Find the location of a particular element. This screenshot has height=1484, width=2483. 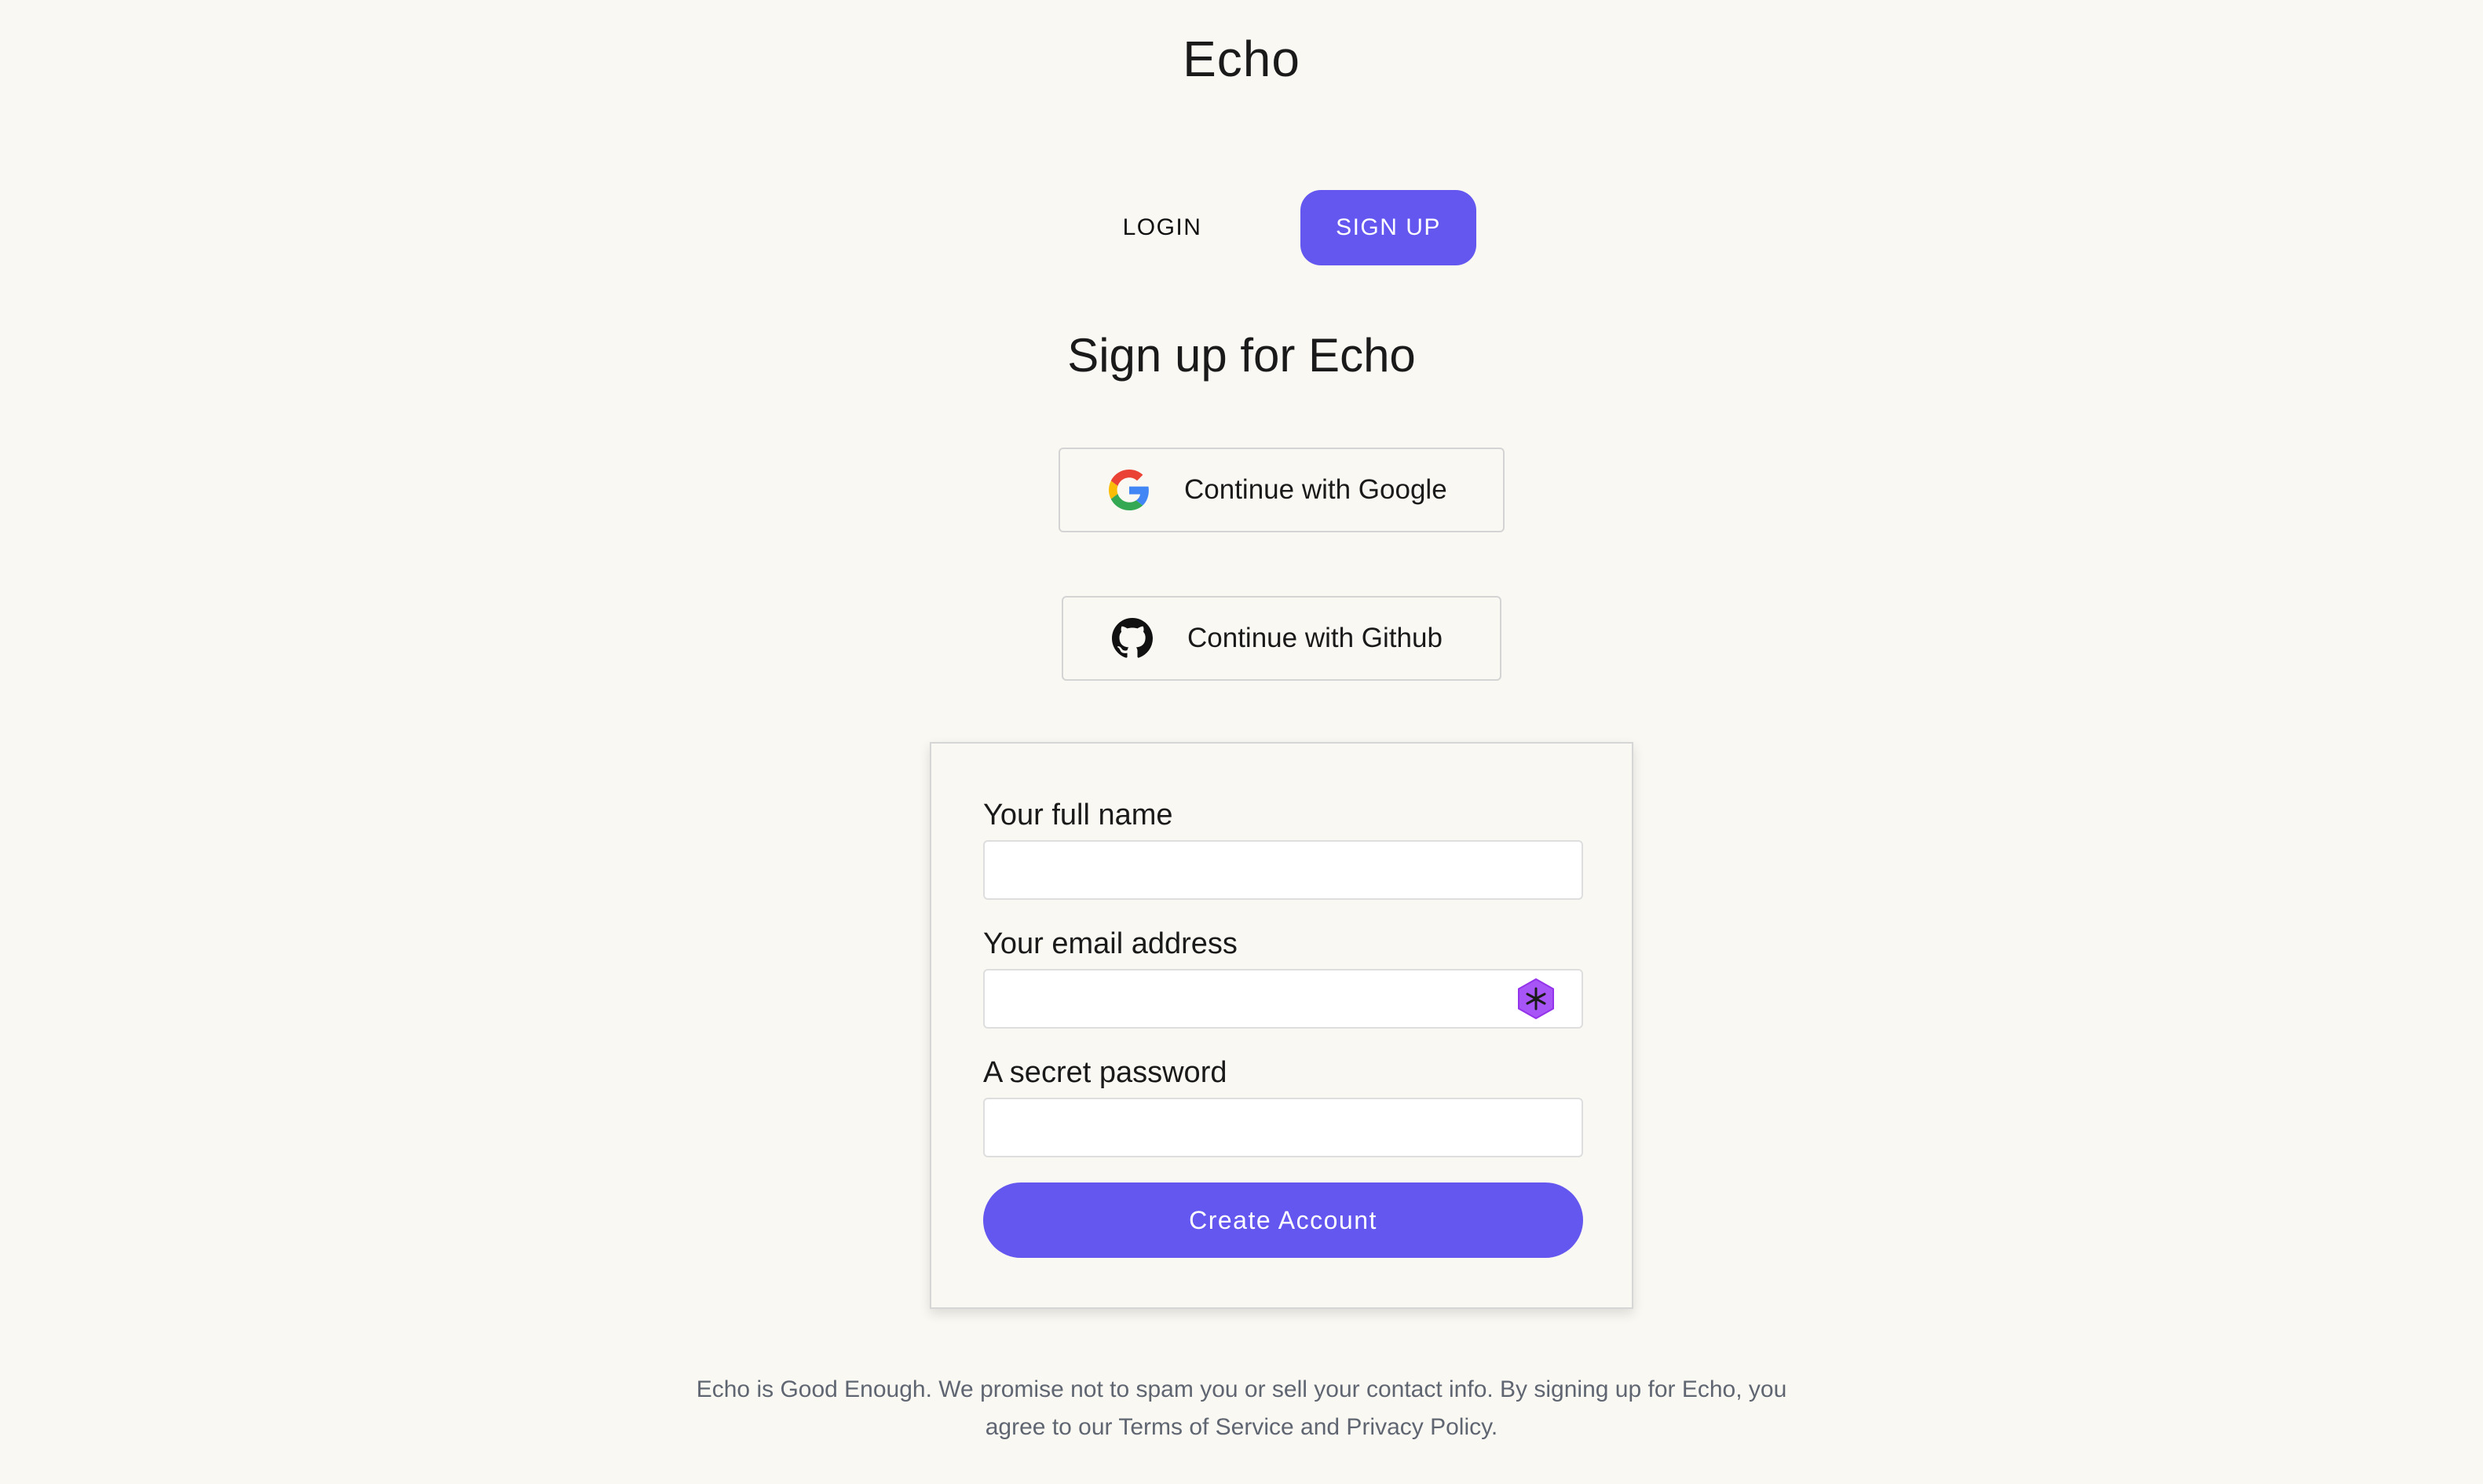

create-account-button: Create Account is located at coordinates (1283, 1220).